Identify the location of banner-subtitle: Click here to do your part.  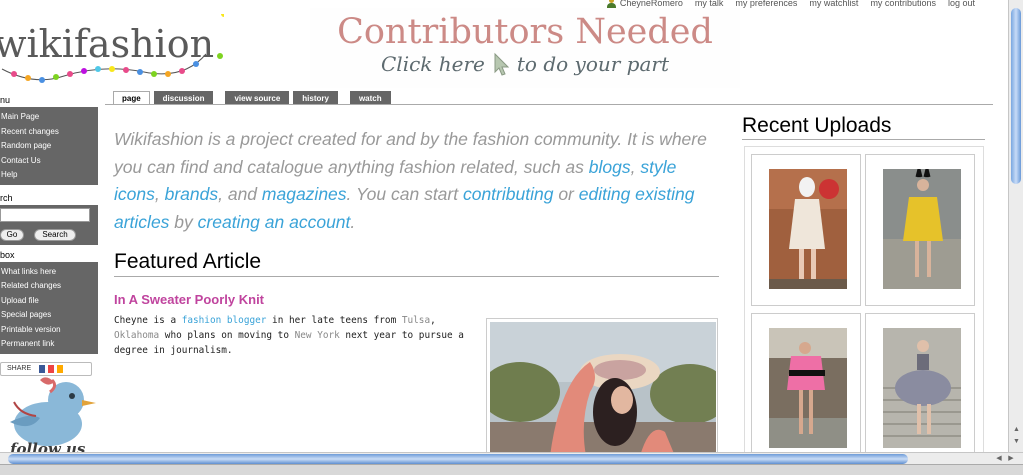
(525, 64).